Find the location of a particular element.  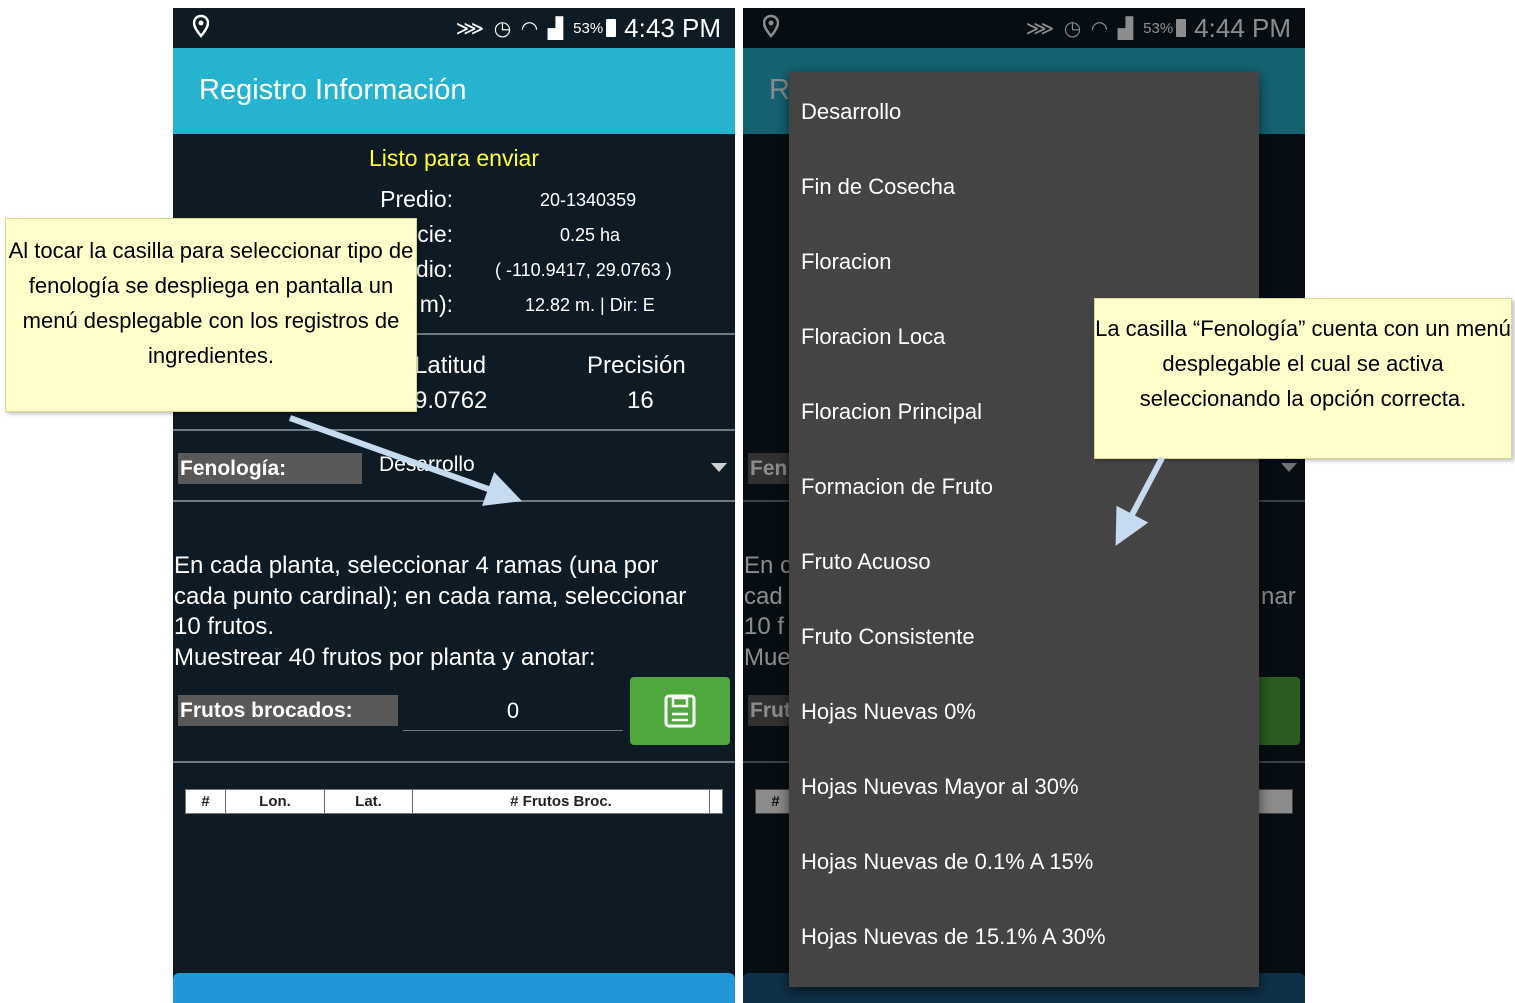

fenologia-label: Fenología: is located at coordinates (270, 468).